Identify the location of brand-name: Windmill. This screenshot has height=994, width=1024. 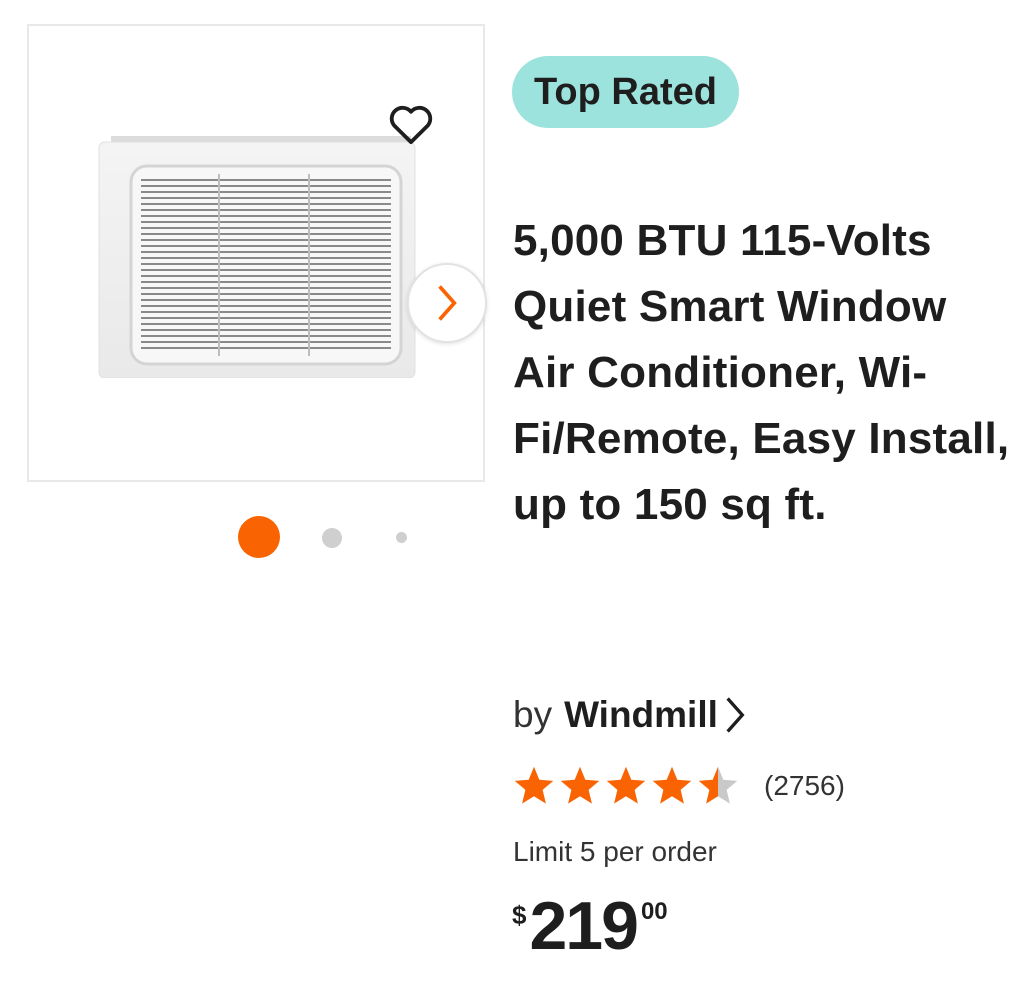
(641, 714).